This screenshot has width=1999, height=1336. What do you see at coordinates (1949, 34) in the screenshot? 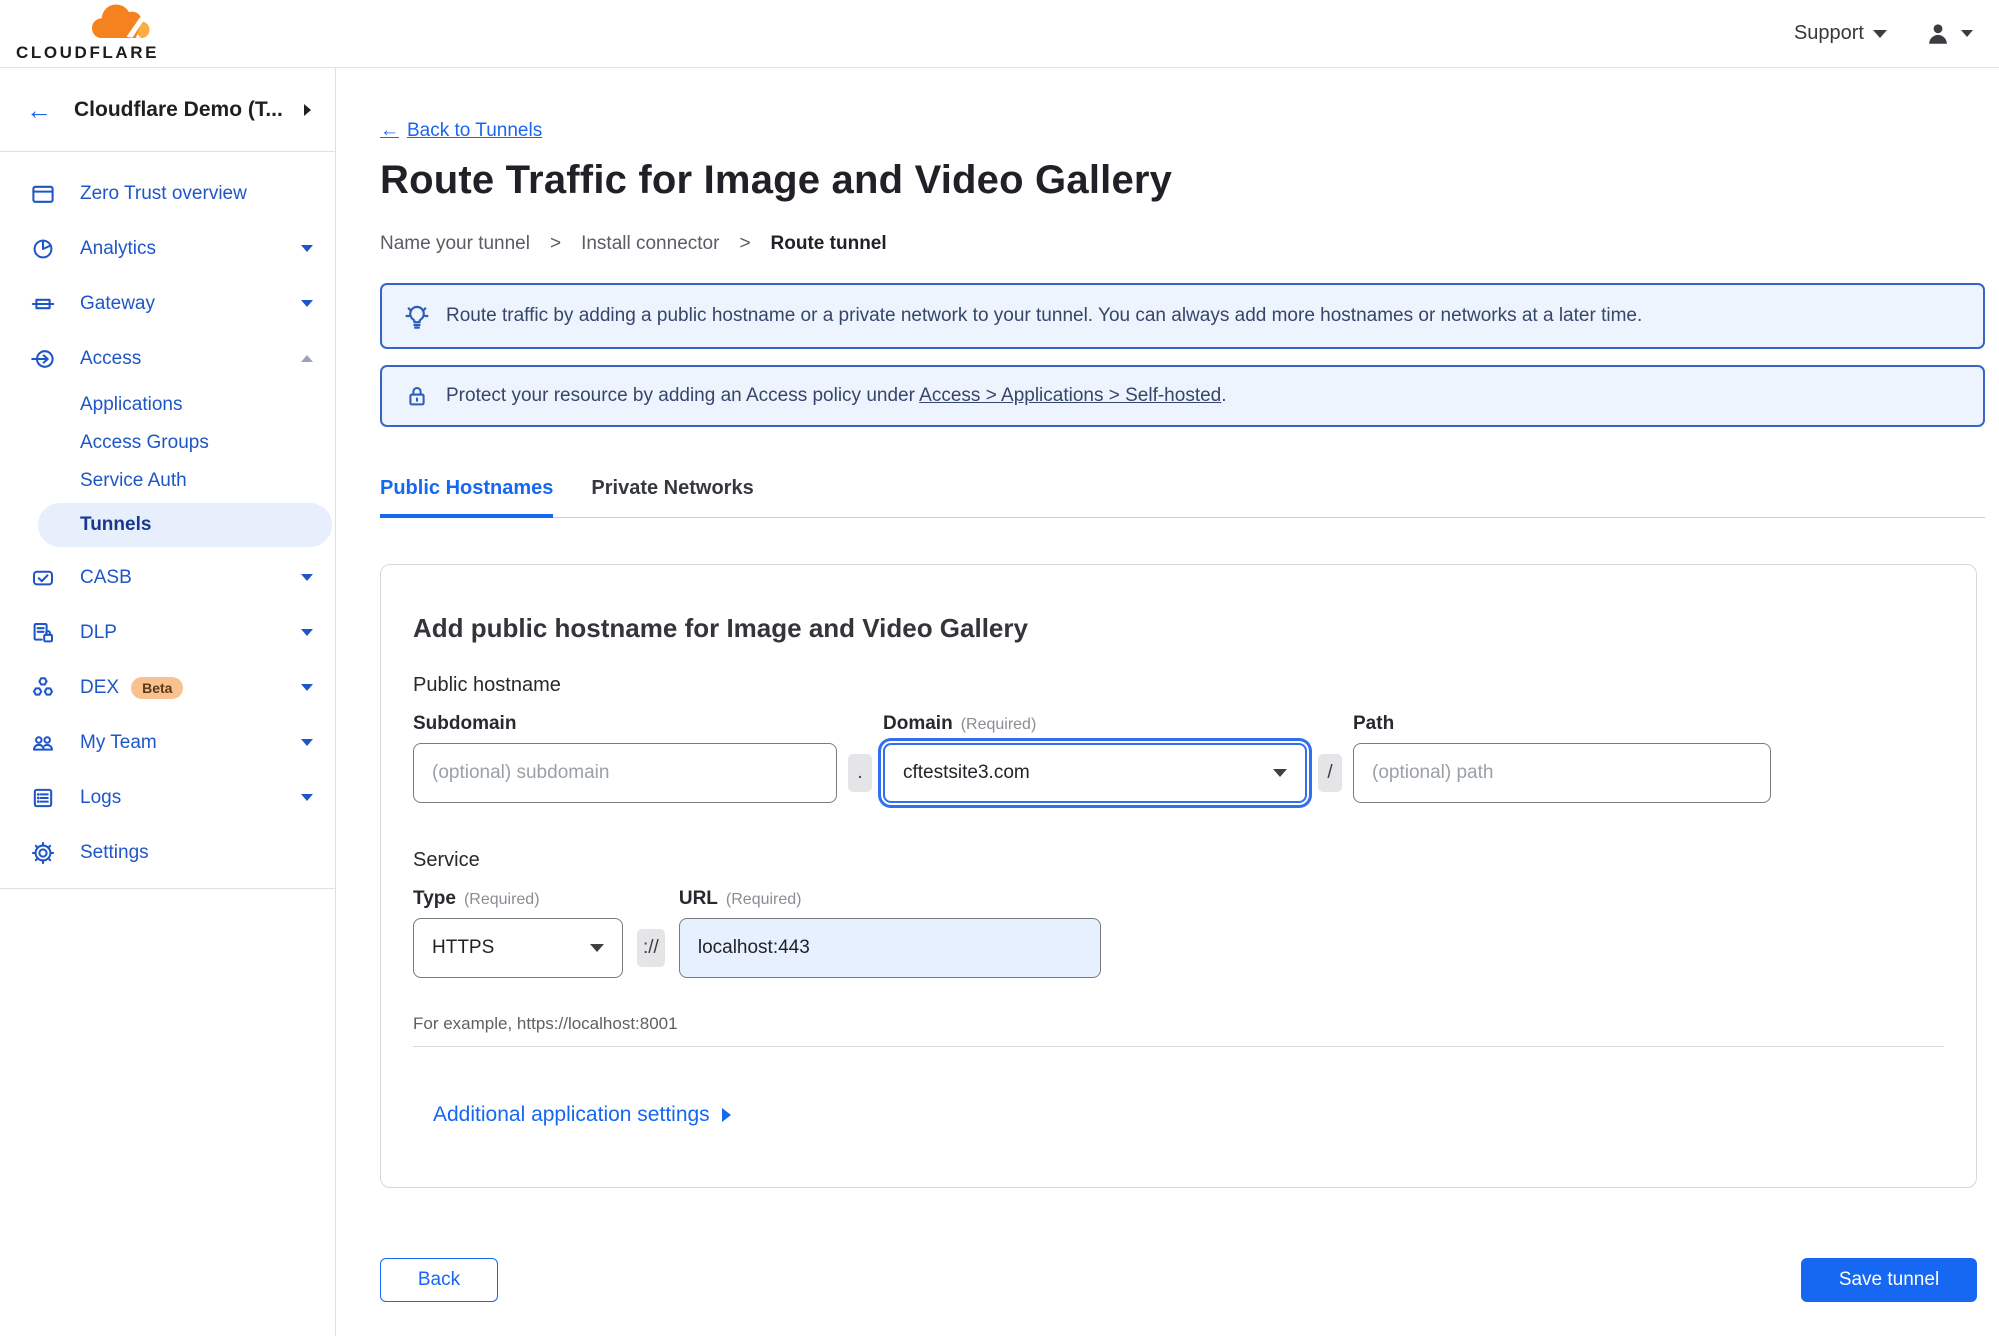
I see `user-menu` at bounding box center [1949, 34].